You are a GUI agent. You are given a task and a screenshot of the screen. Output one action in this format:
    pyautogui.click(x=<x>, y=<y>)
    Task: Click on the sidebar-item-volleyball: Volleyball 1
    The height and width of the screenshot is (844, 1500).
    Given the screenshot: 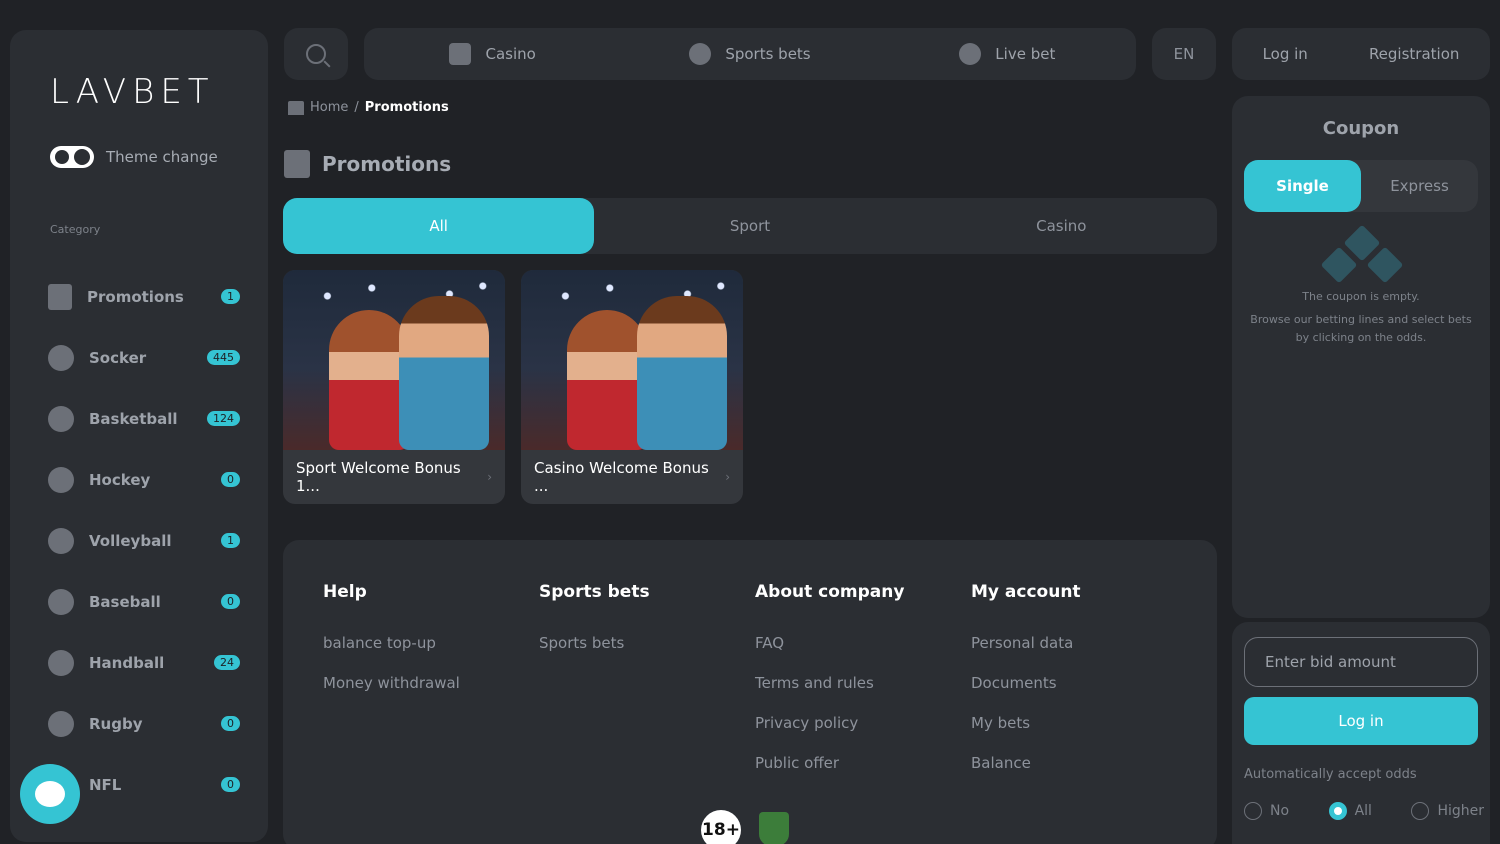 What is the action you would take?
    pyautogui.click(x=144, y=540)
    